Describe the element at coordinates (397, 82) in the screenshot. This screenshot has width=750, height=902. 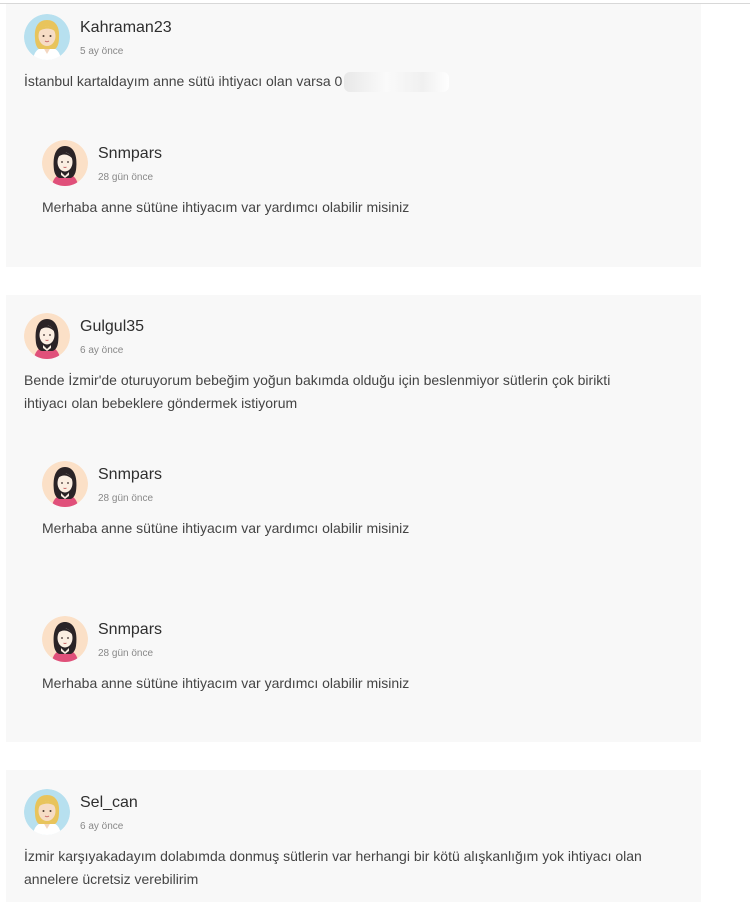
I see `redacted-phone` at that location.